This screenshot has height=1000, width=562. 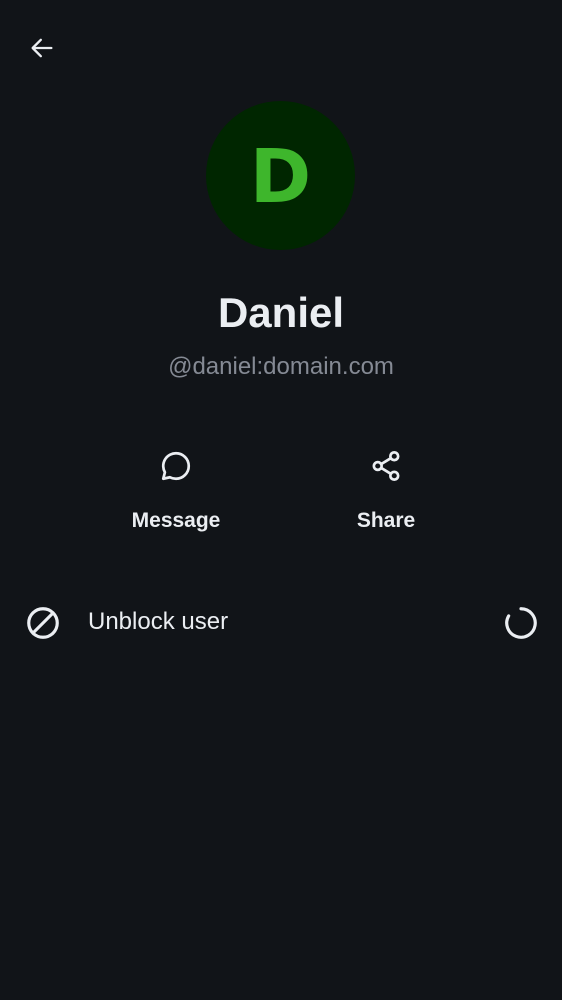 I want to click on block-icon, so click(x=43, y=623).